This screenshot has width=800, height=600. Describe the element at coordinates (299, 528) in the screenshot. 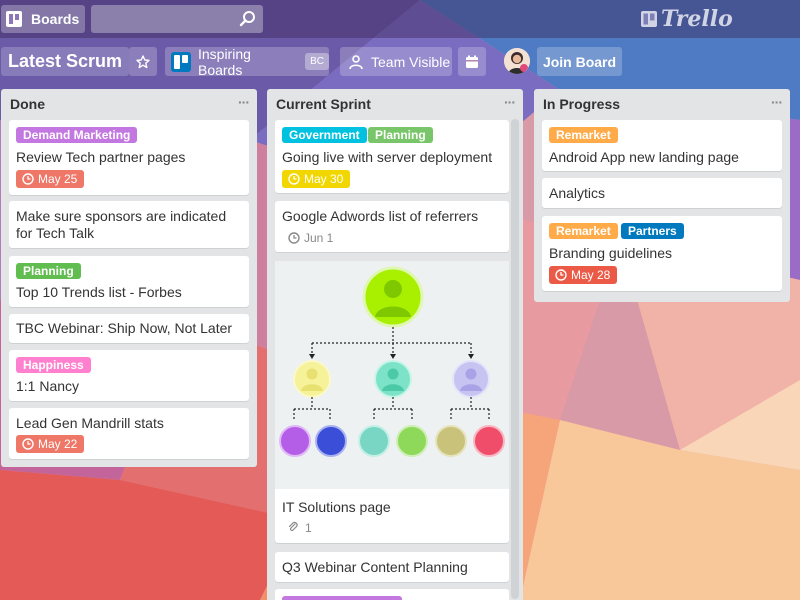

I see `attachment-badge: 1` at that location.